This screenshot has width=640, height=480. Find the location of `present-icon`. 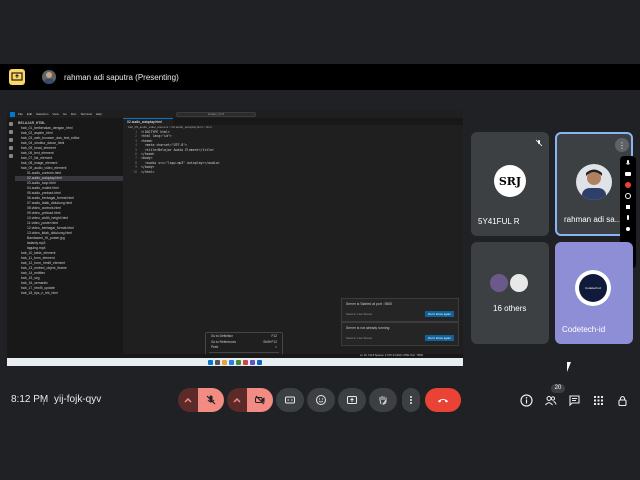

present-icon is located at coordinates (352, 400).